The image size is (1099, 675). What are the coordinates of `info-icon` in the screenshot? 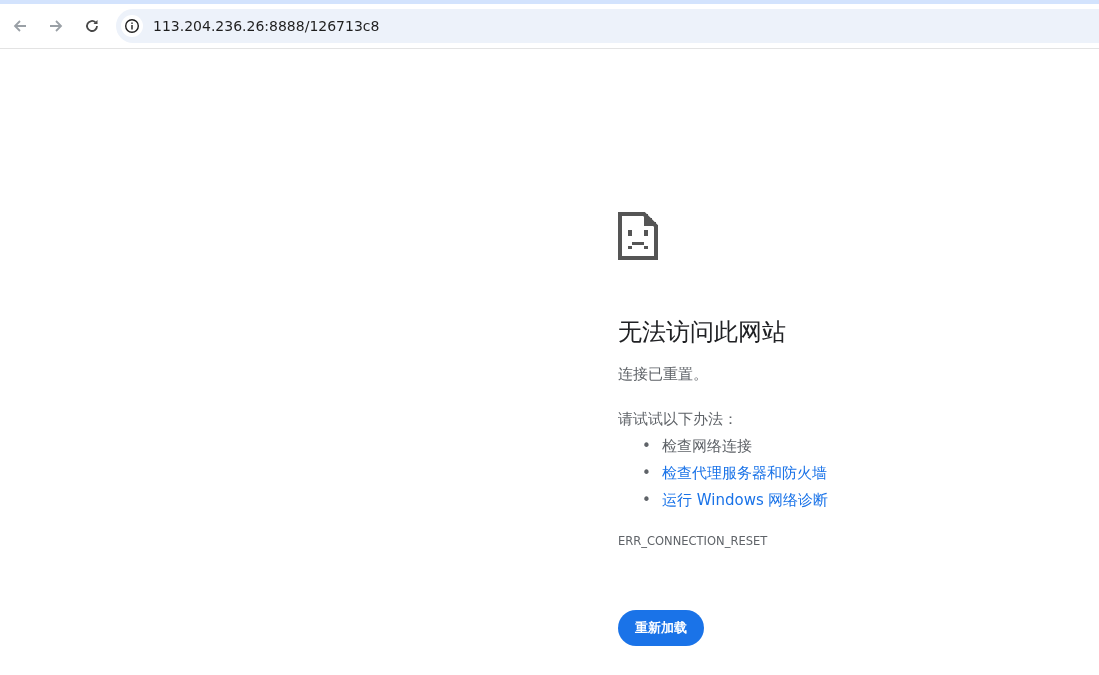 It's located at (132, 26).